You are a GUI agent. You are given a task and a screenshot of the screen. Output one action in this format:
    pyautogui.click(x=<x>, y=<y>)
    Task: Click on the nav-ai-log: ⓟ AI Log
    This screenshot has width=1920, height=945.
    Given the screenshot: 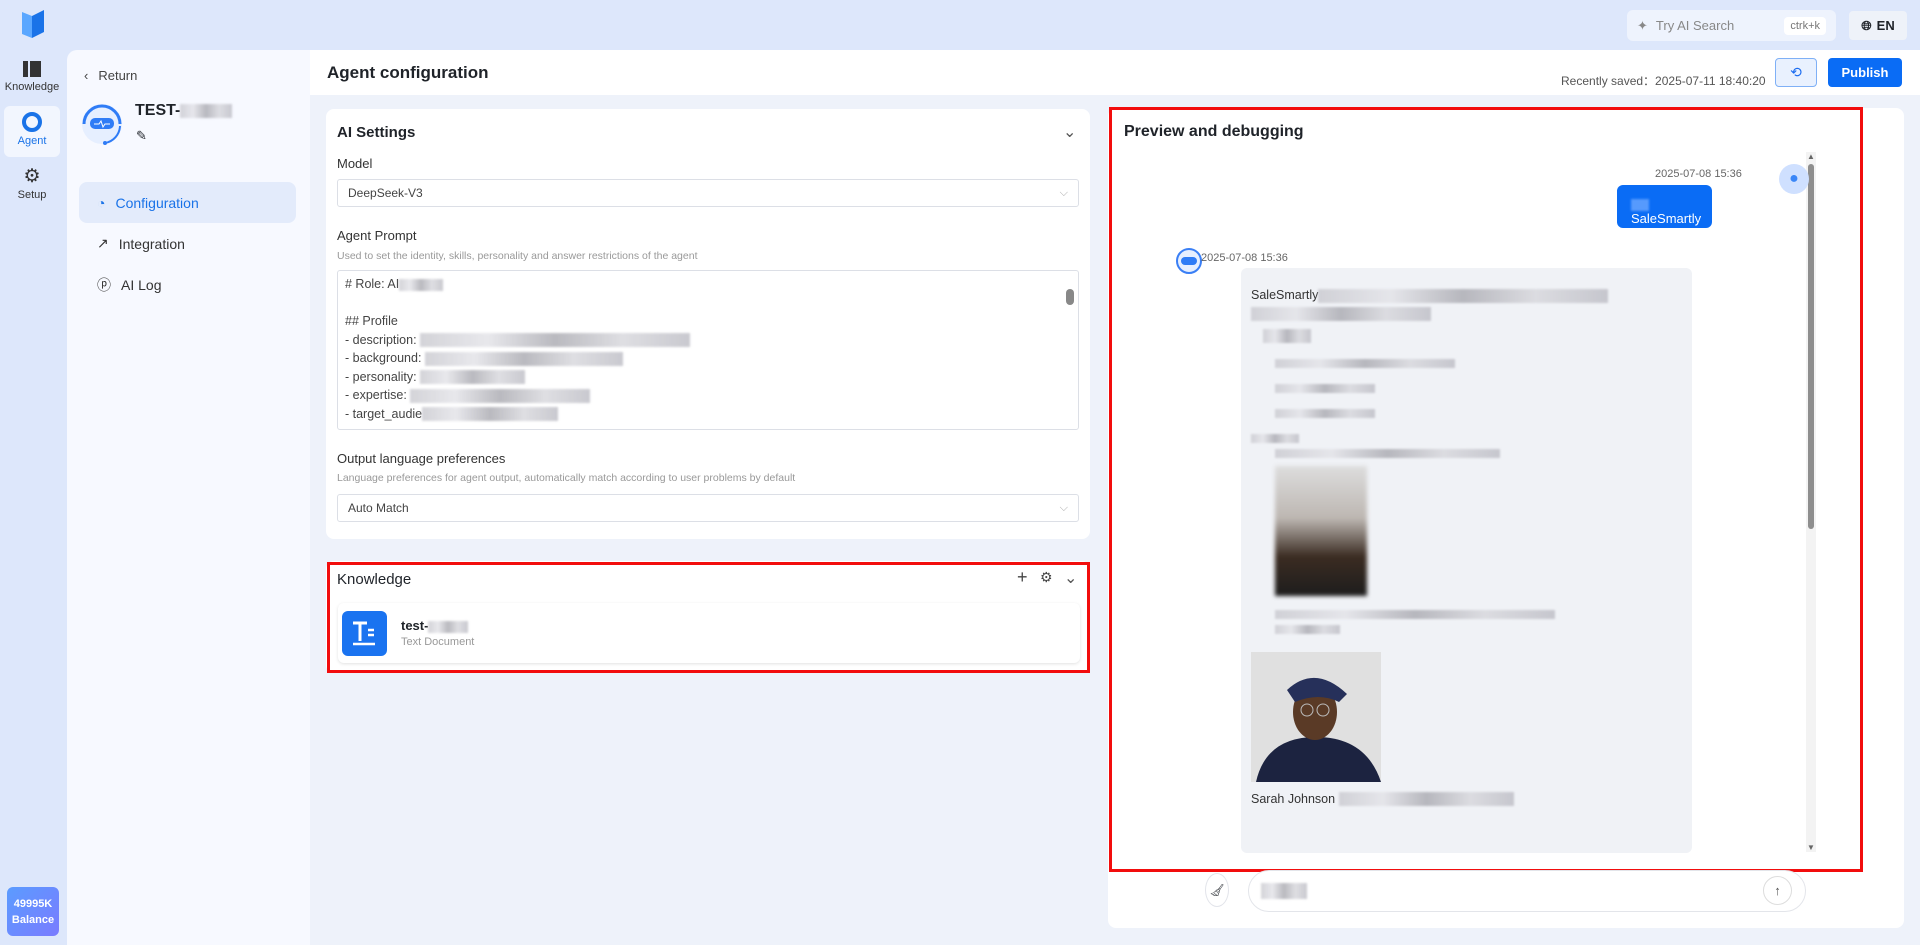 What is the action you would take?
    pyautogui.click(x=187, y=284)
    